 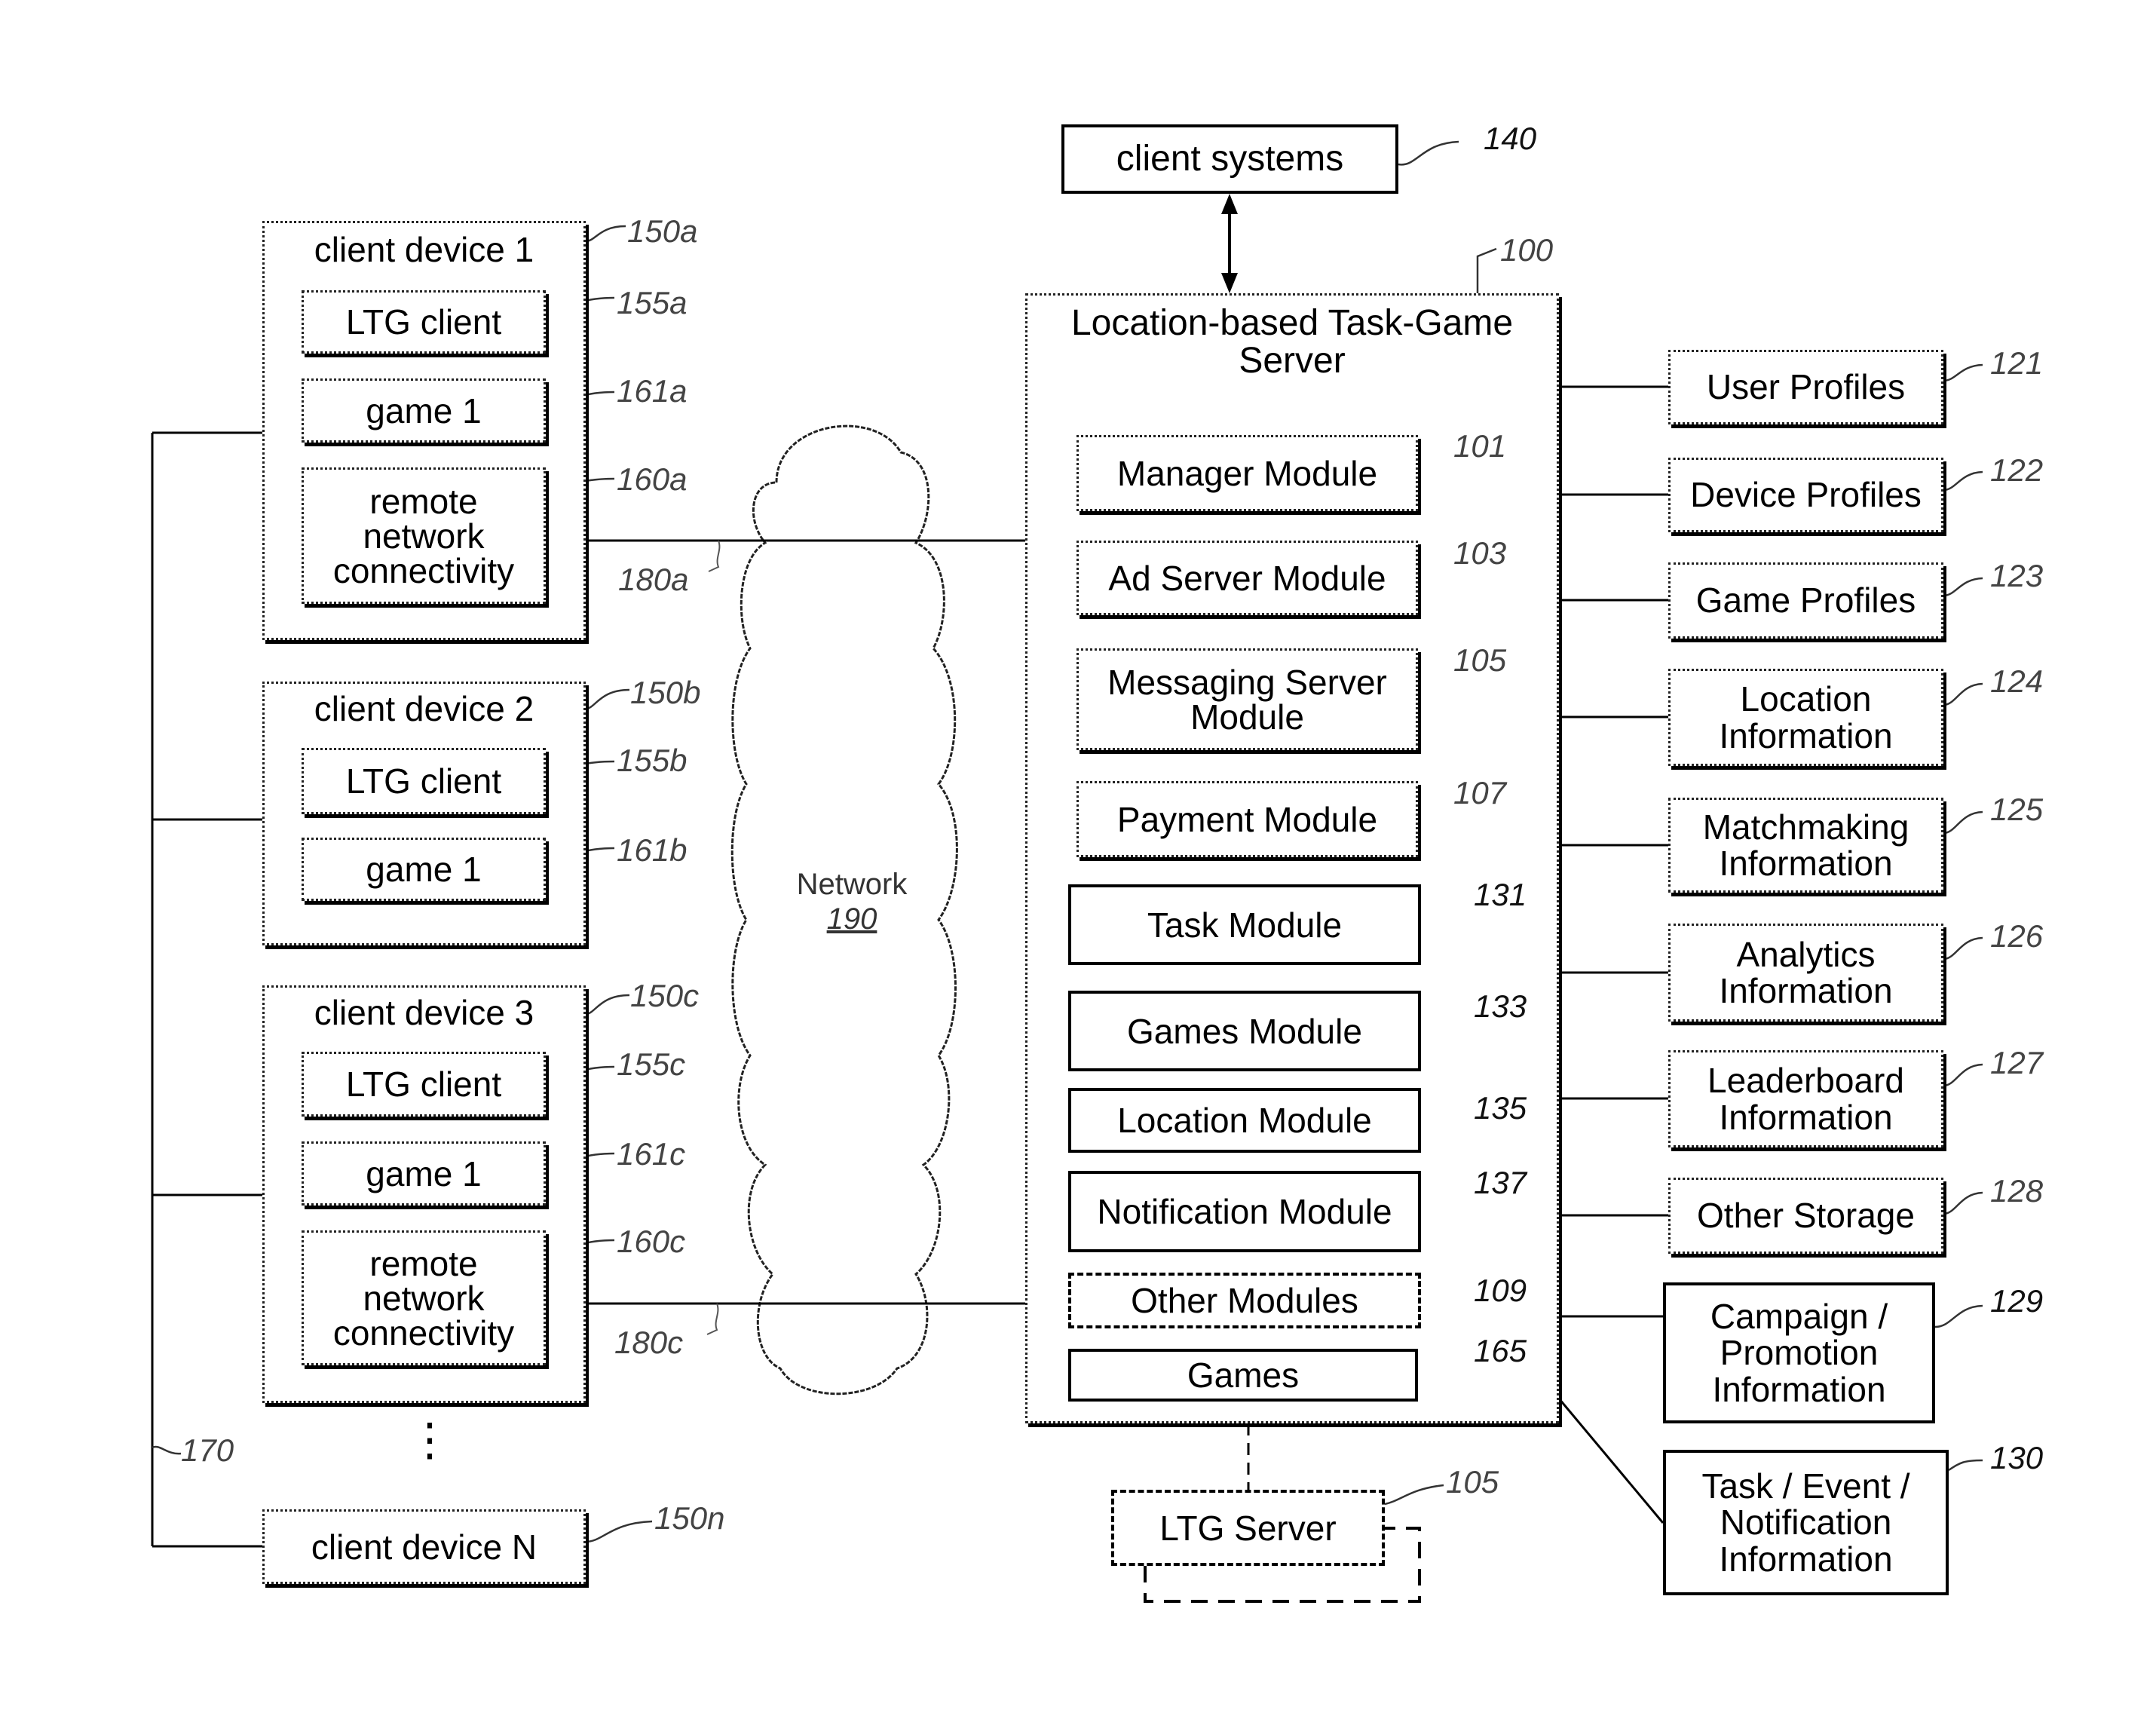 I want to click on ref-160a: 160a, so click(x=652, y=479).